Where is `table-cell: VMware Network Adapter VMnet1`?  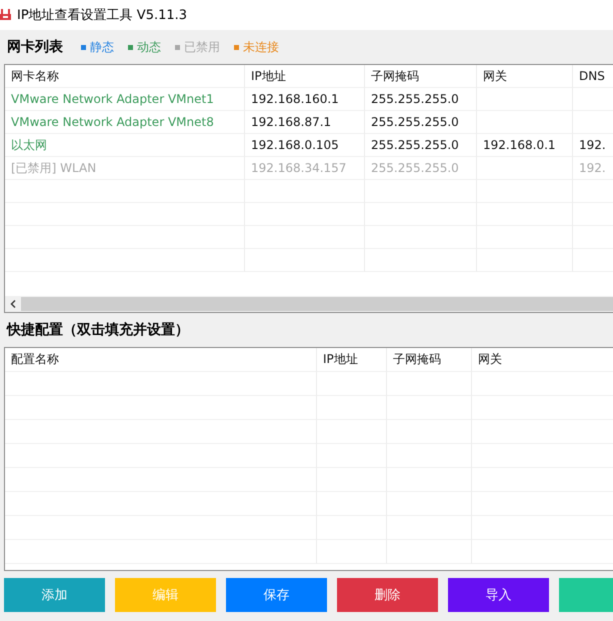 table-cell: VMware Network Adapter VMnet1 is located at coordinates (125, 99).